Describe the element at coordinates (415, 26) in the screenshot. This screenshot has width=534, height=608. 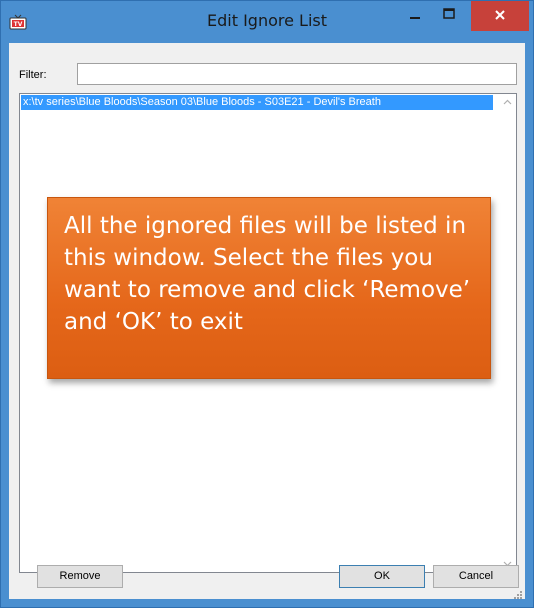
I see `minimize-icon` at that location.